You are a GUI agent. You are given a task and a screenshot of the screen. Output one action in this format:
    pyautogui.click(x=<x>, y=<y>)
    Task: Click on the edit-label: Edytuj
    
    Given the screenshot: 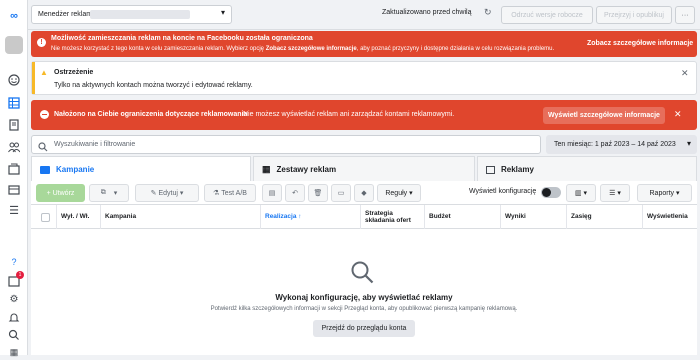 What is the action you would take?
    pyautogui.click(x=168, y=193)
    